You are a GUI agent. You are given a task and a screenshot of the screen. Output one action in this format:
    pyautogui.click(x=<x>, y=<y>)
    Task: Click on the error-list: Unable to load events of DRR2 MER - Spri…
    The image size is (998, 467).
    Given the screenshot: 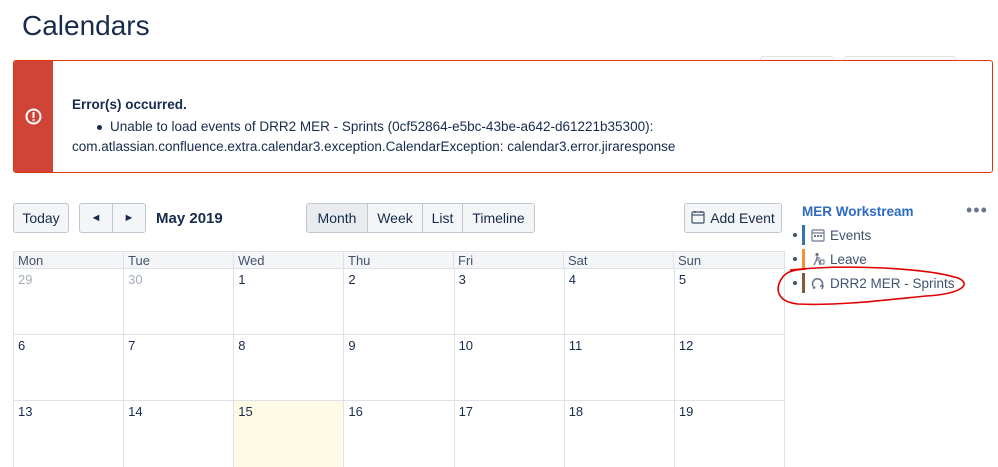 What is the action you would take?
    pyautogui.click(x=377, y=137)
    